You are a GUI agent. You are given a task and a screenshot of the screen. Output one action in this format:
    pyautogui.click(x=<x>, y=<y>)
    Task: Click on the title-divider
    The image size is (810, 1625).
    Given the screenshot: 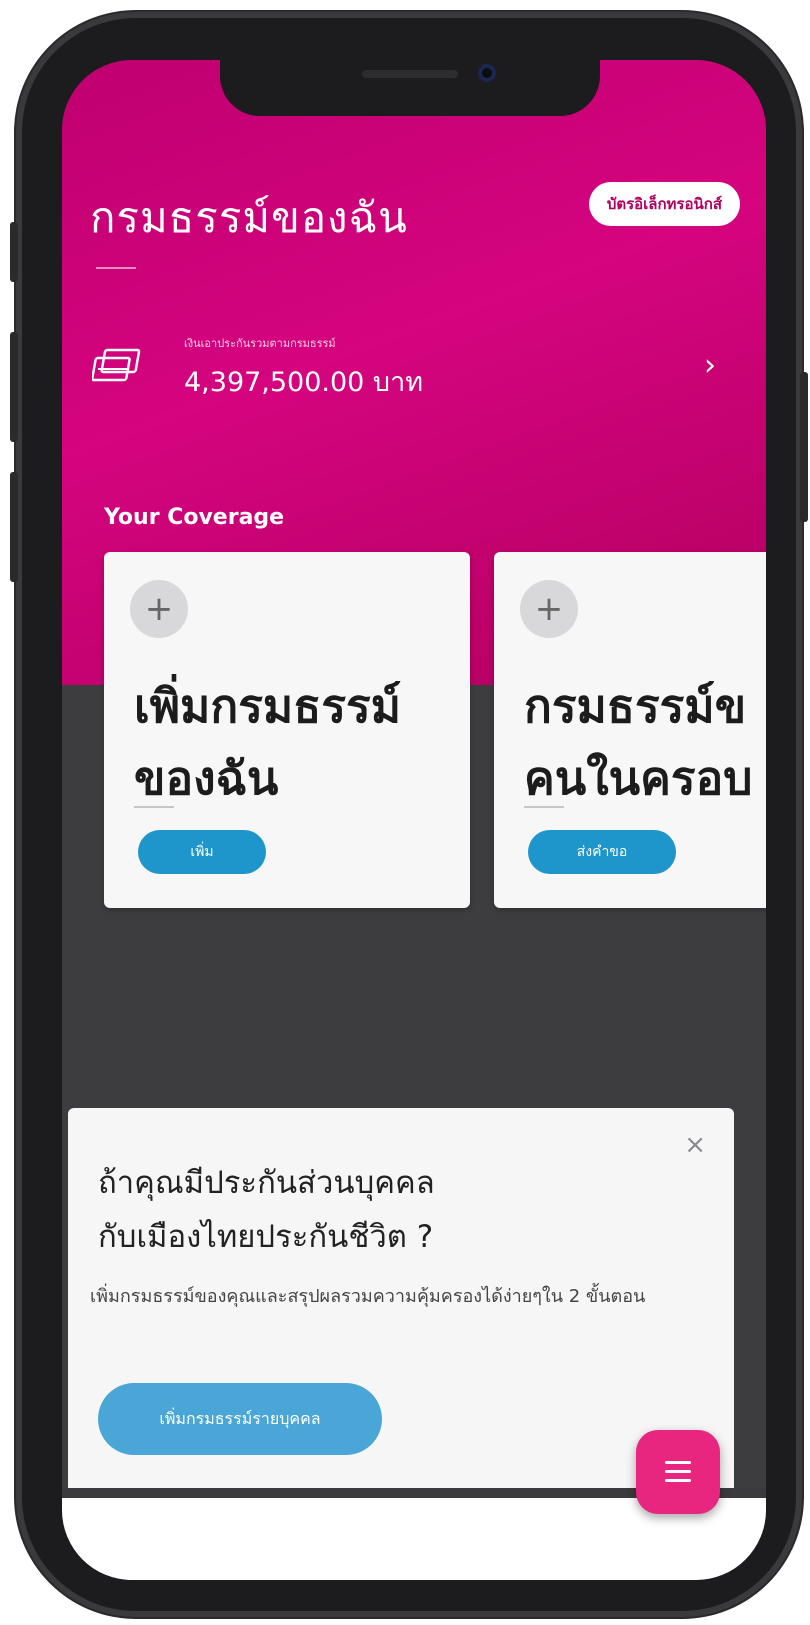 What is the action you would take?
    pyautogui.click(x=116, y=268)
    